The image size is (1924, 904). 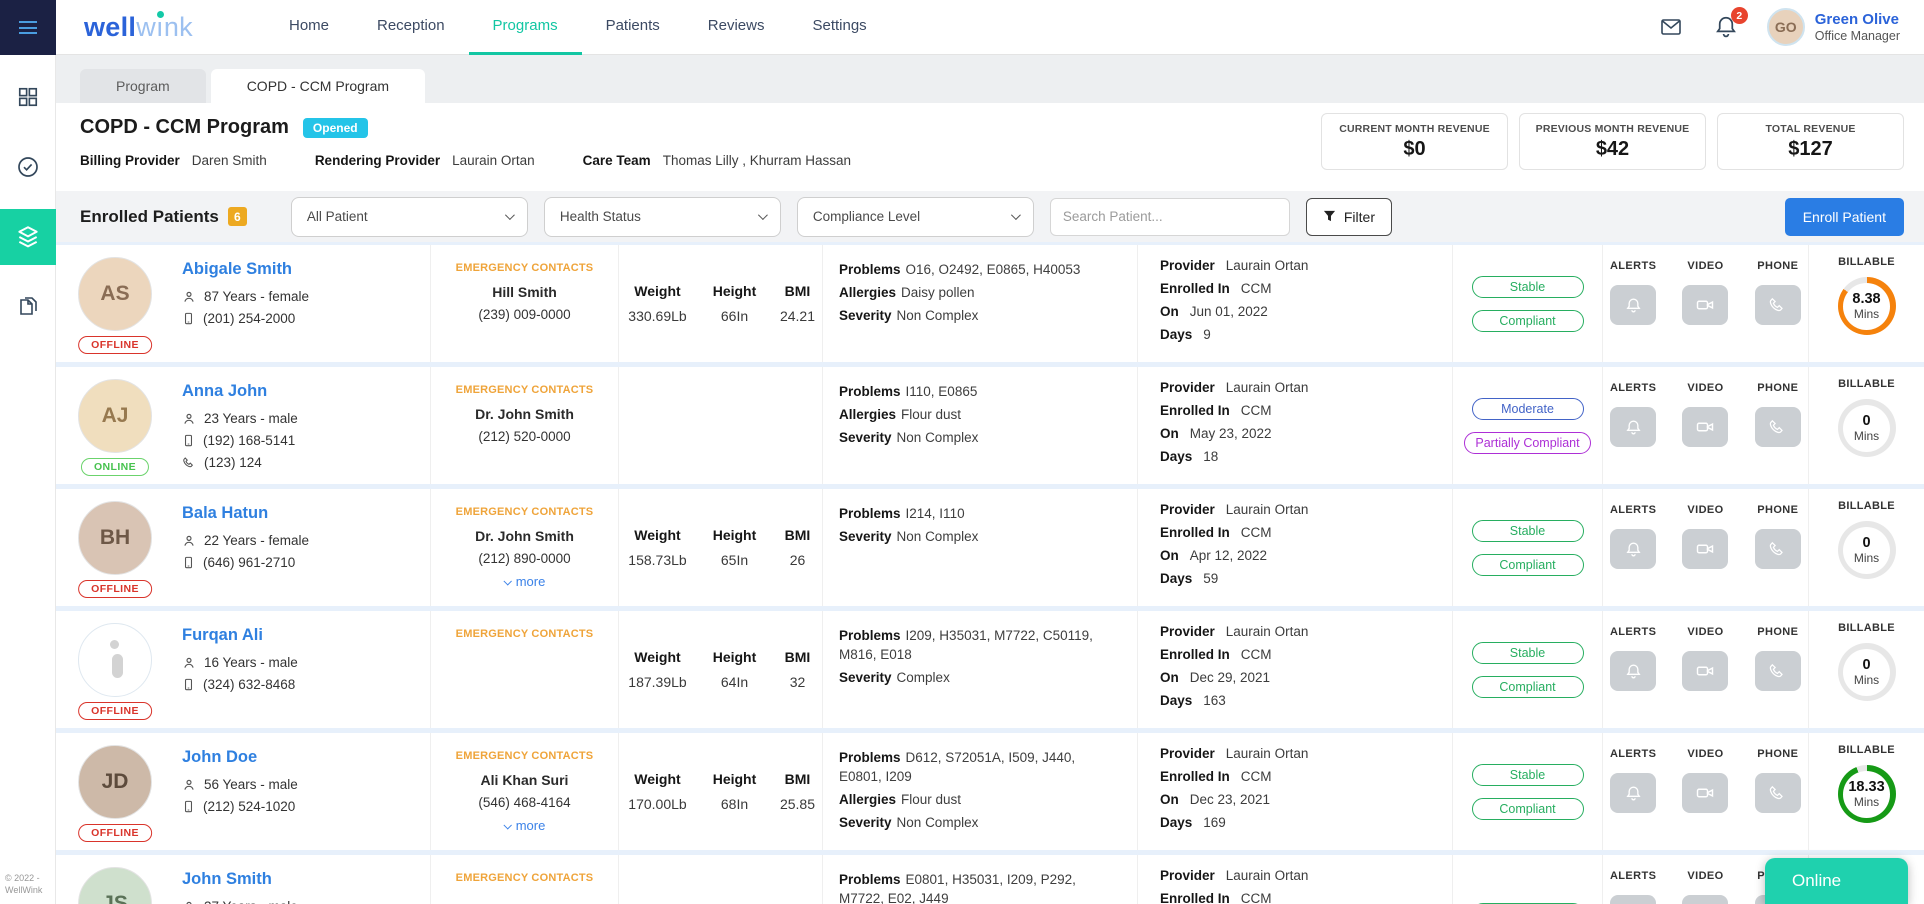 I want to click on presence-badge: OFFLINE, so click(x=115, y=589).